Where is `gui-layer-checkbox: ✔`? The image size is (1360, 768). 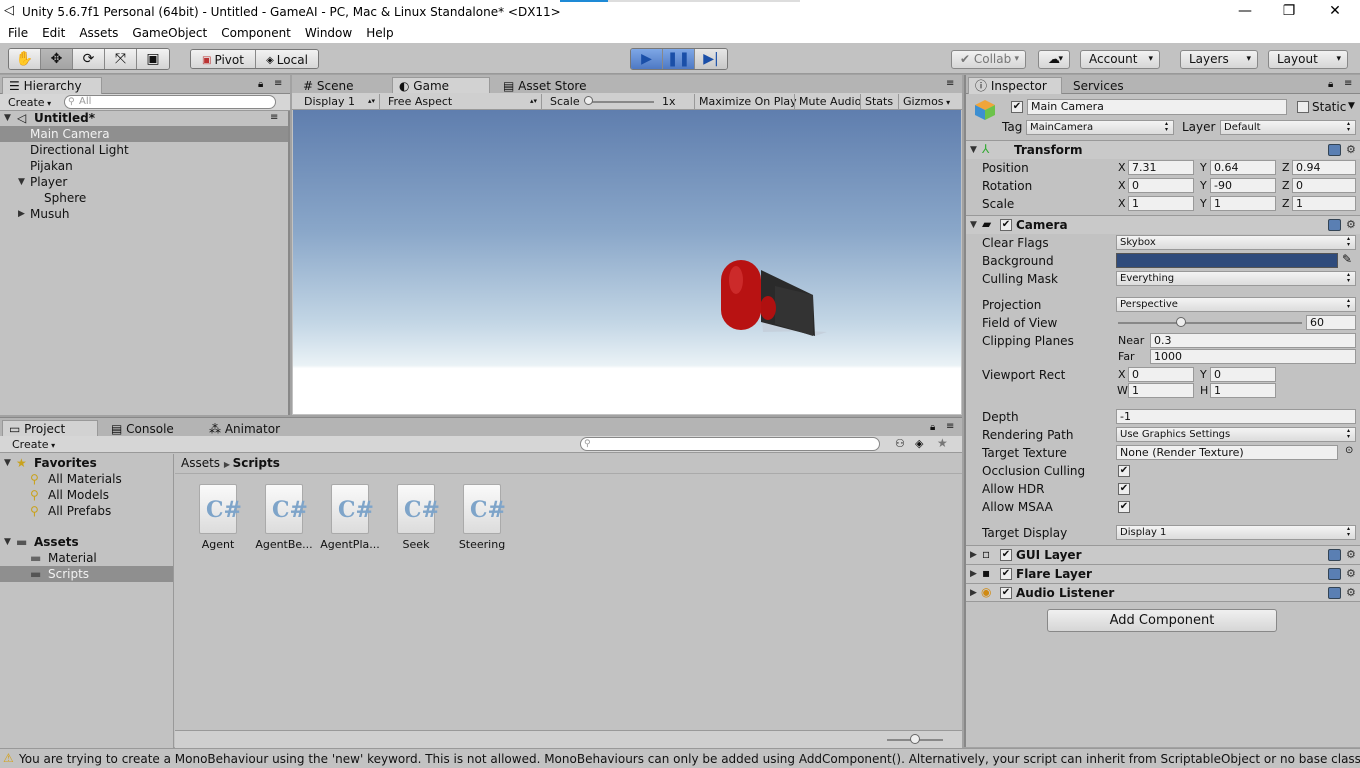 gui-layer-checkbox: ✔ is located at coordinates (1006, 555).